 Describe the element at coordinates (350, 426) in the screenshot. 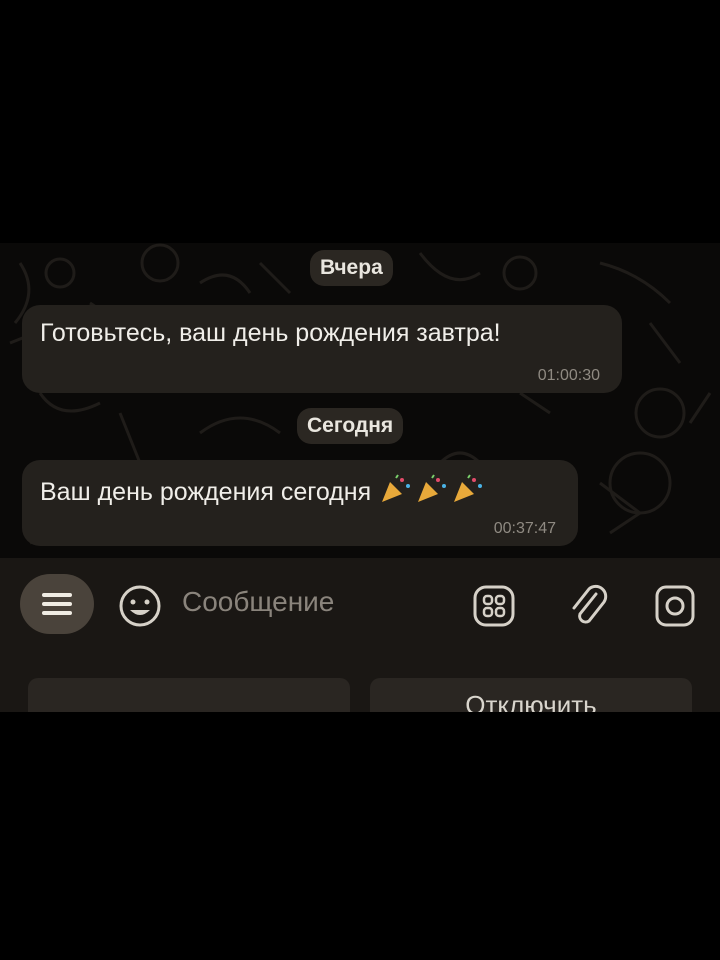

I see `date-chip-today: Сегодня` at that location.